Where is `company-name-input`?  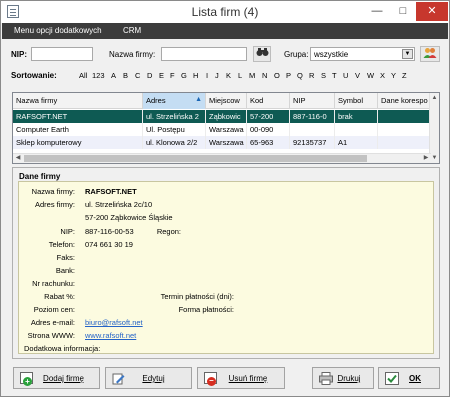 company-name-input is located at coordinates (204, 54).